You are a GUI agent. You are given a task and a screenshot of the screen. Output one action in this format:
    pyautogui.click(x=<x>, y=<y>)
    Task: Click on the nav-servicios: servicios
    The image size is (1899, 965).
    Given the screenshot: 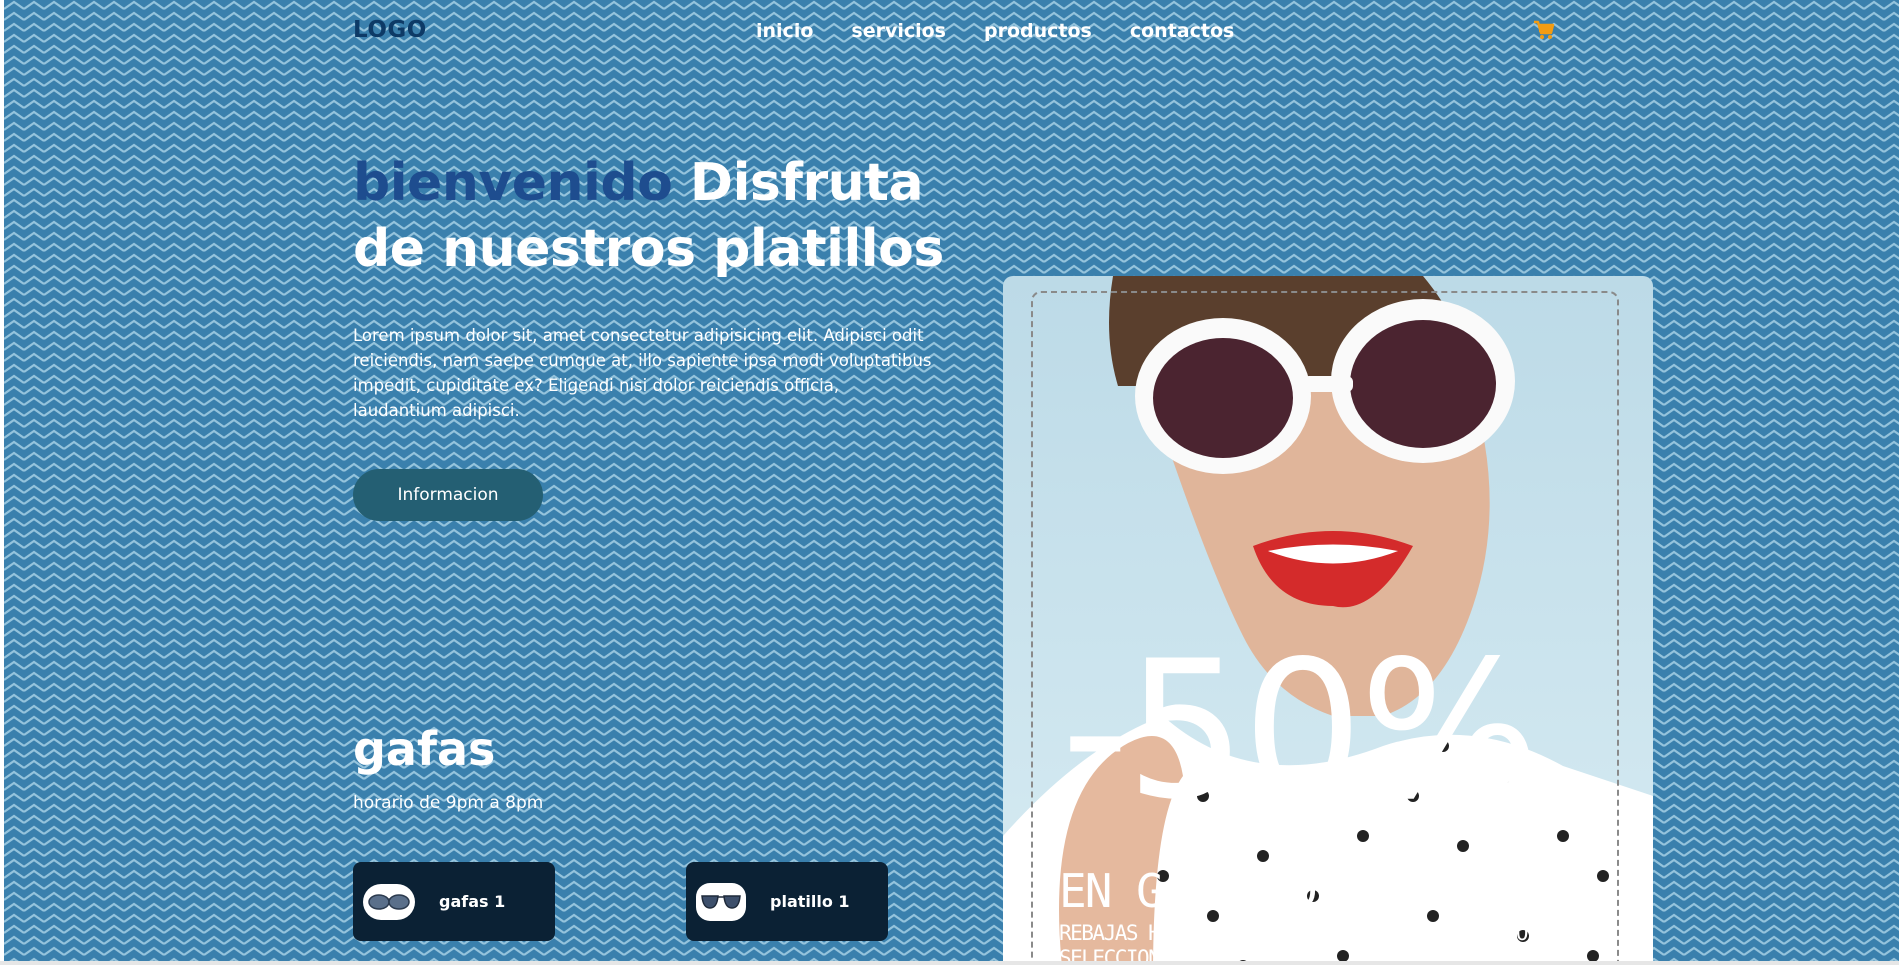 What is the action you would take?
    pyautogui.click(x=898, y=31)
    